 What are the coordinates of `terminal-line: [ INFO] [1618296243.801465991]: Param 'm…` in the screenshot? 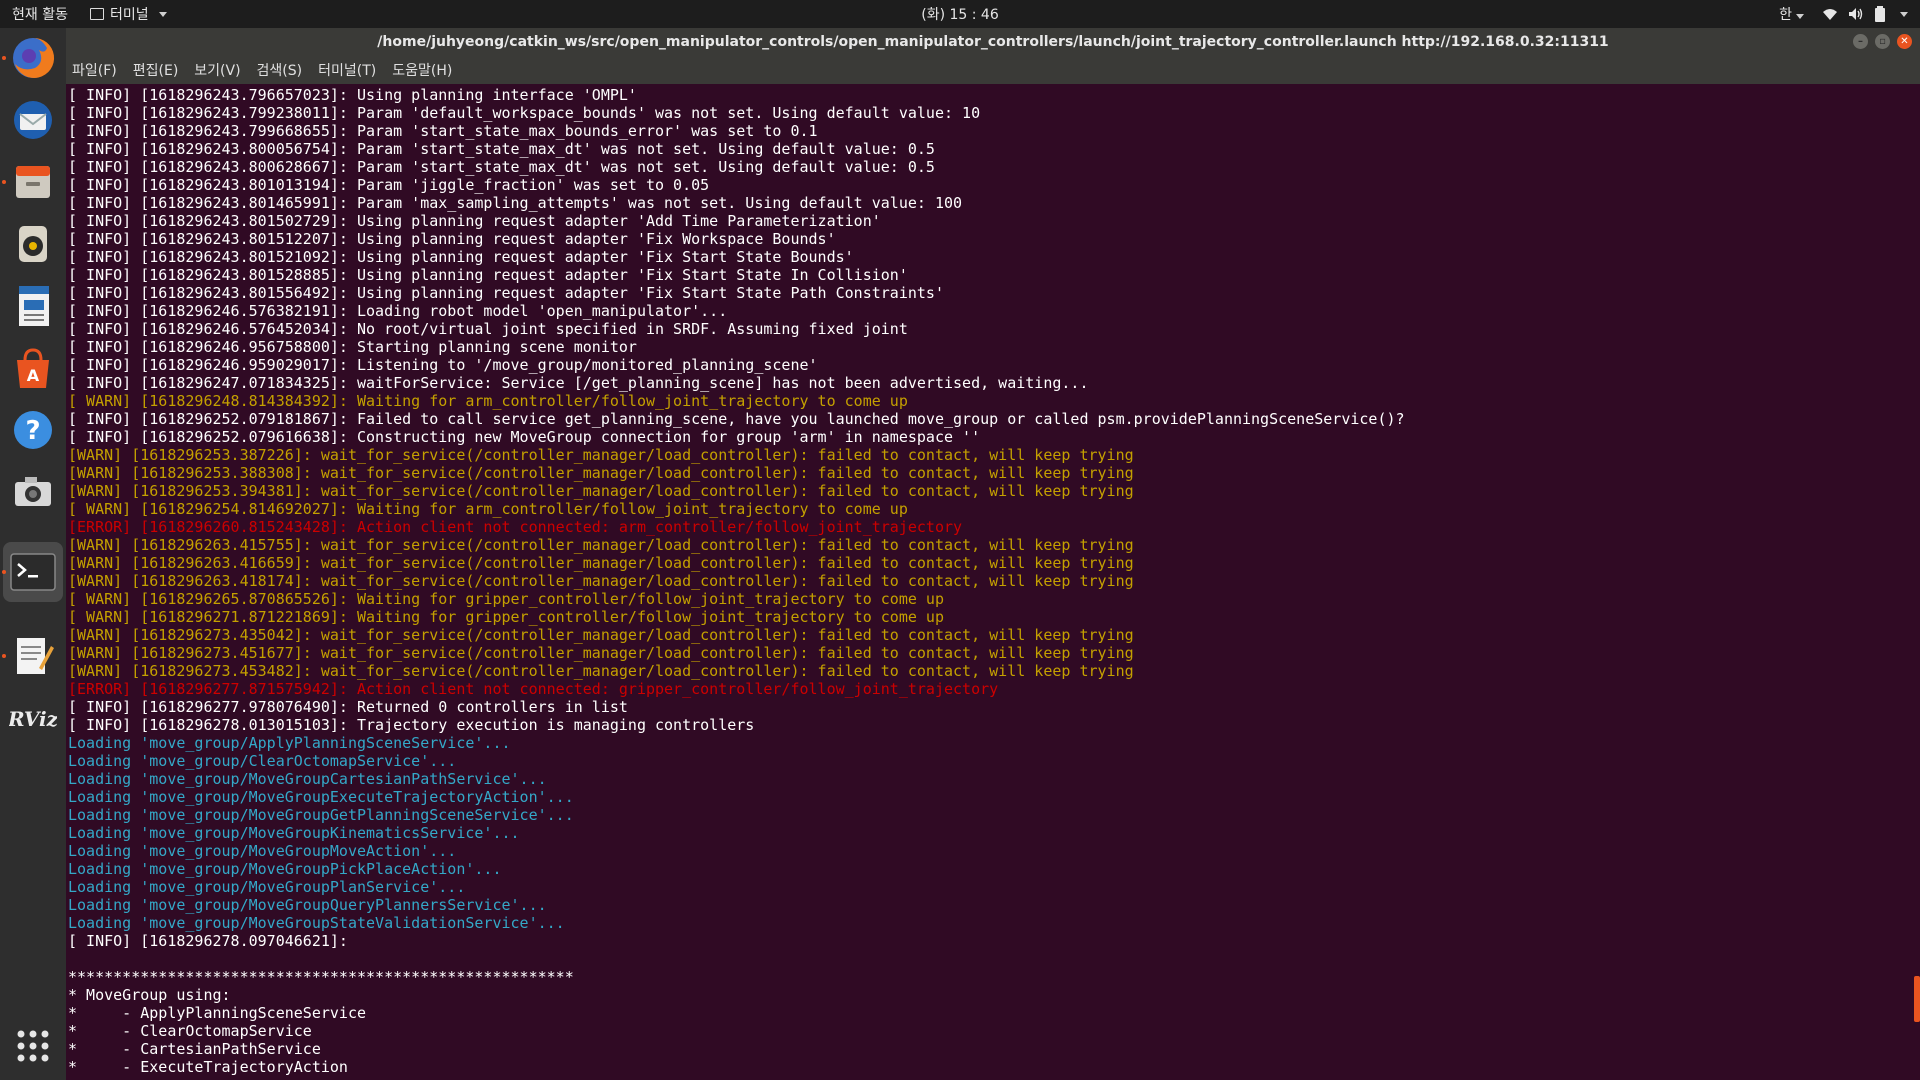 It's located at (515, 203).